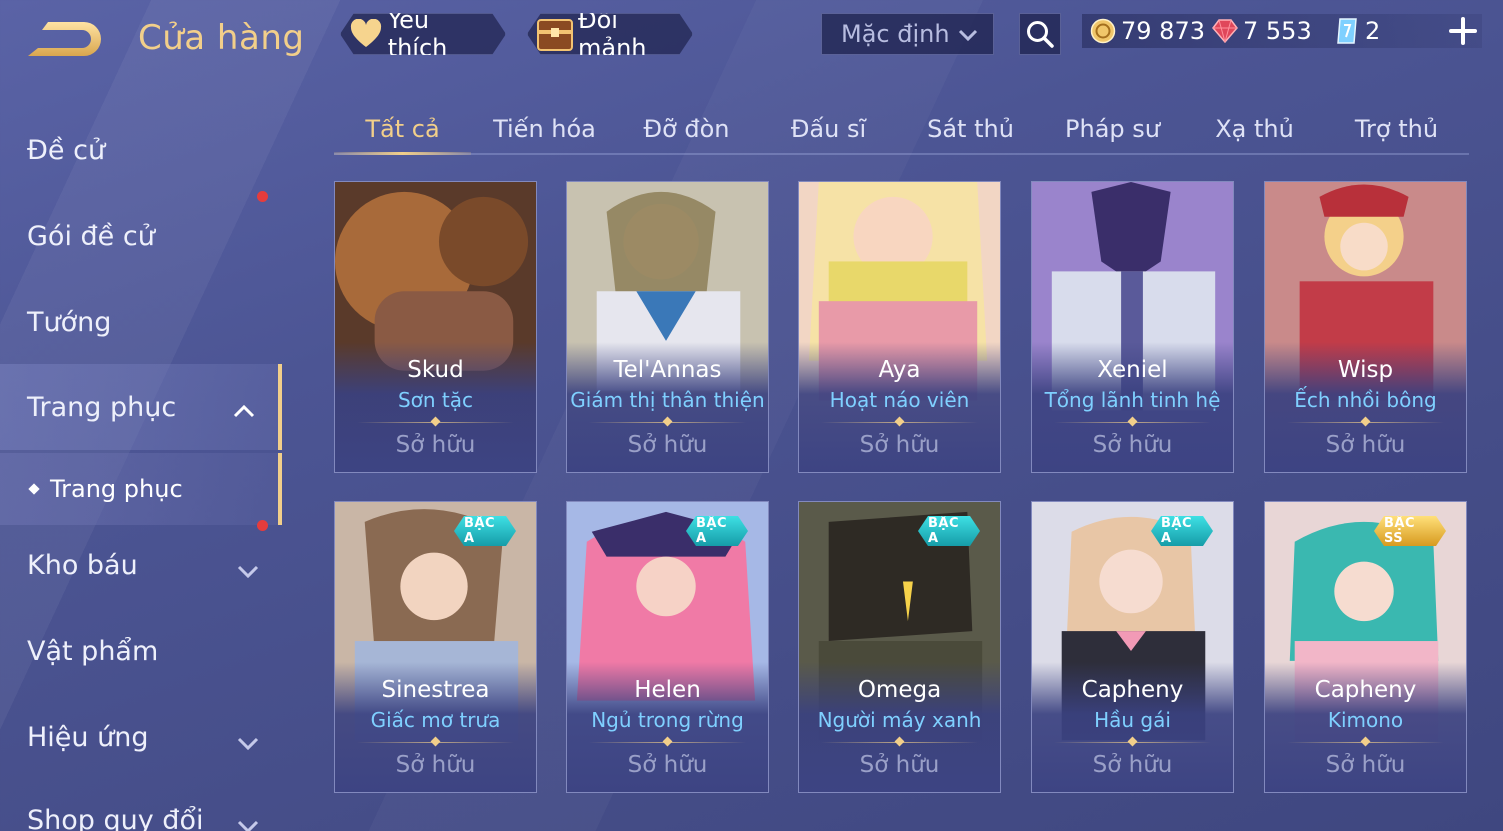  What do you see at coordinates (88, 737) in the screenshot?
I see `sidebar-item-label: Hiệu ứng` at bounding box center [88, 737].